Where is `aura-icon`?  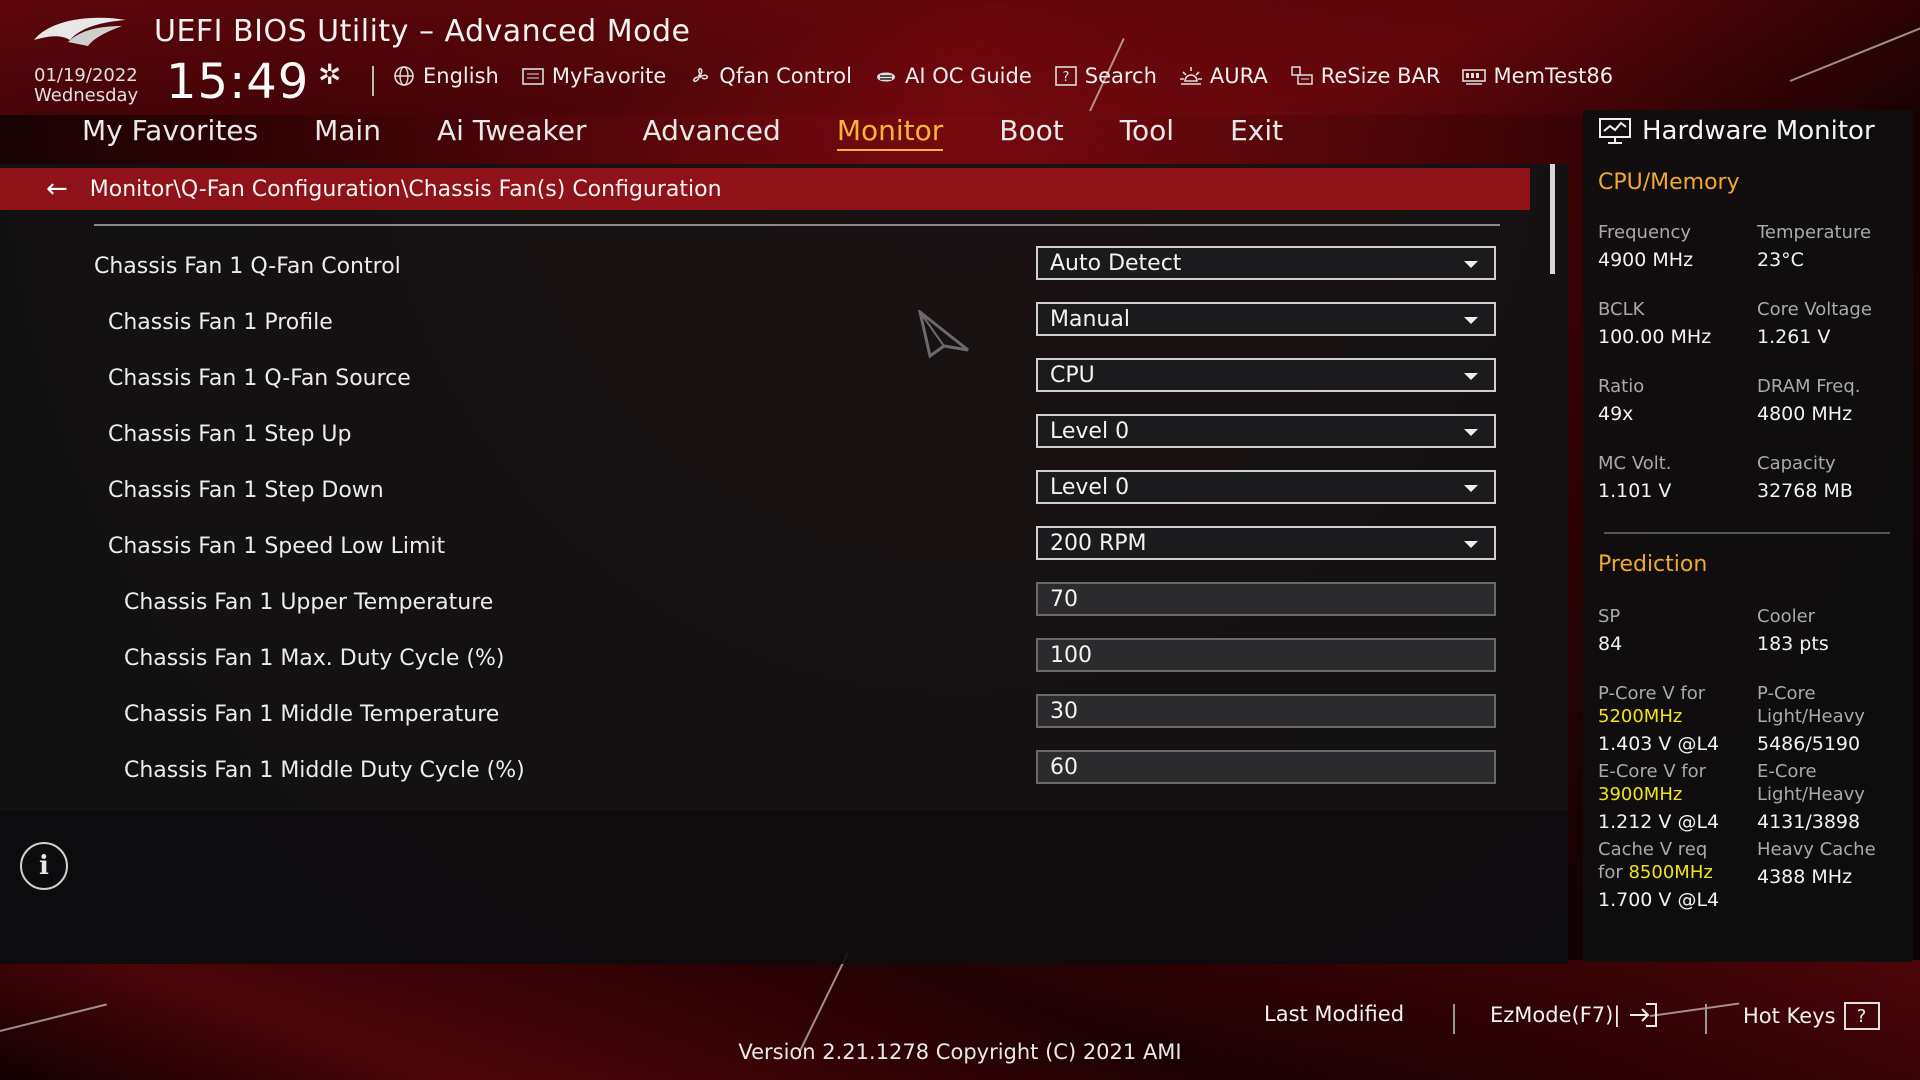
aura-icon is located at coordinates (1190, 76).